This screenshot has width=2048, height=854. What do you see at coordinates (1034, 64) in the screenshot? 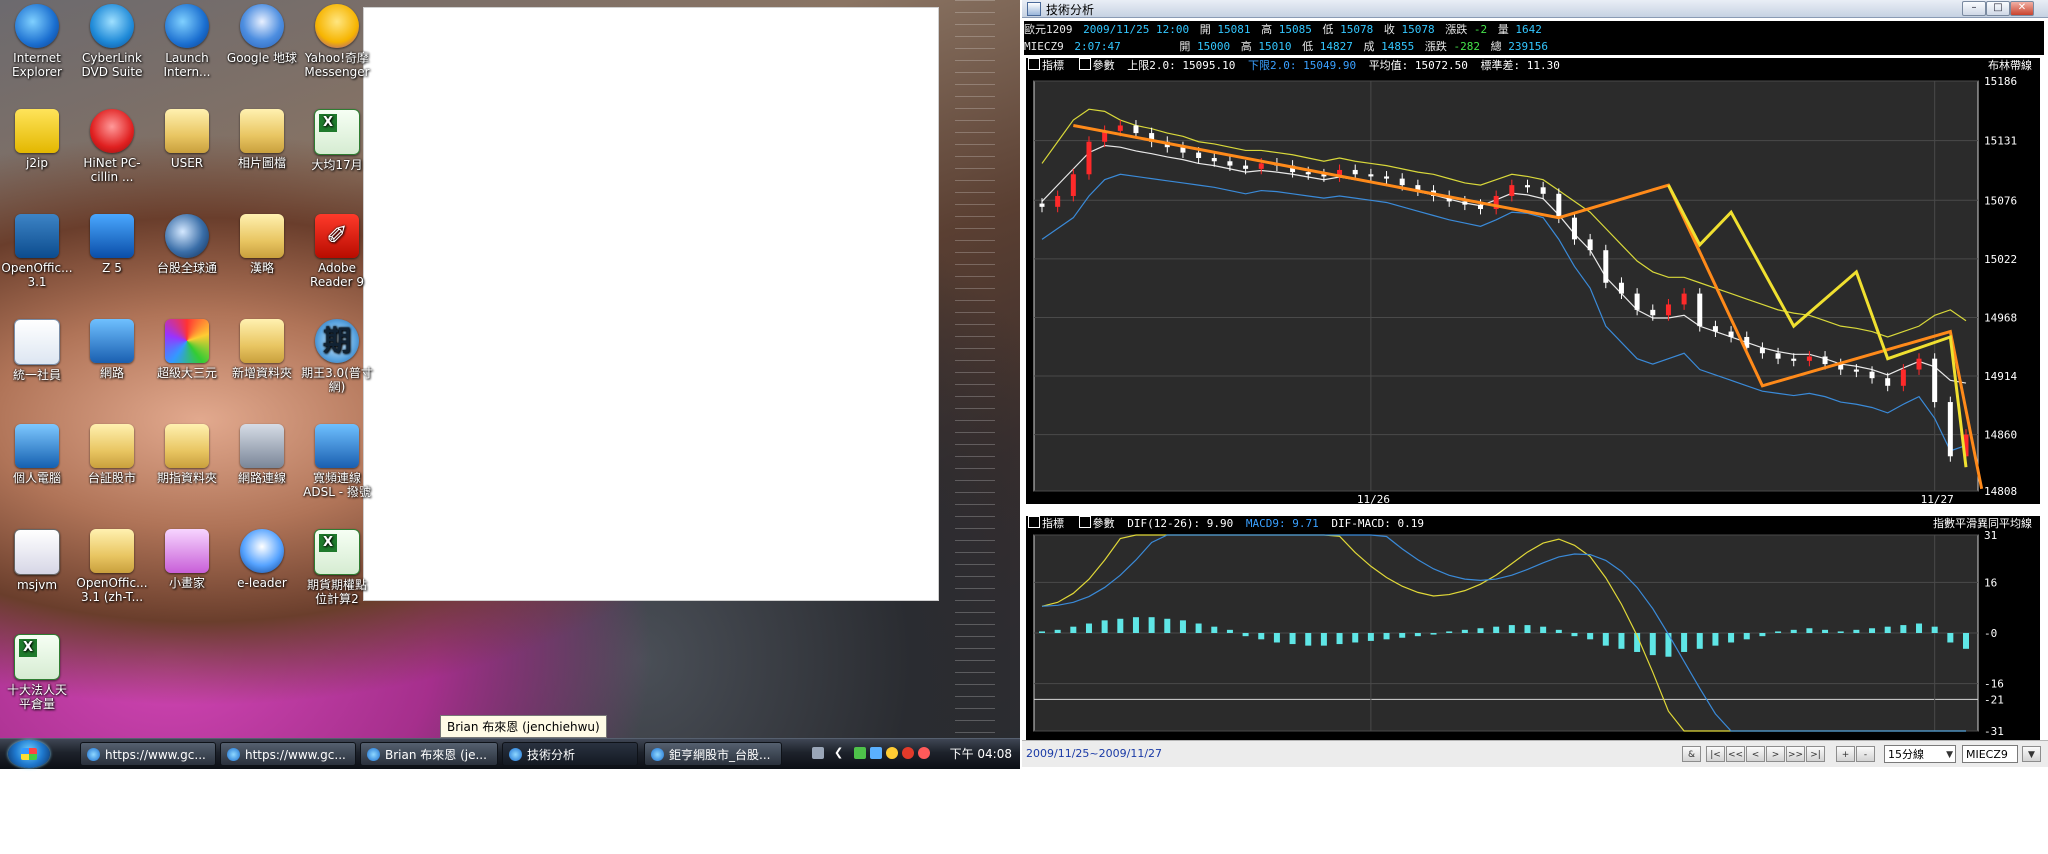
I see `indicator-menu-icon` at bounding box center [1034, 64].